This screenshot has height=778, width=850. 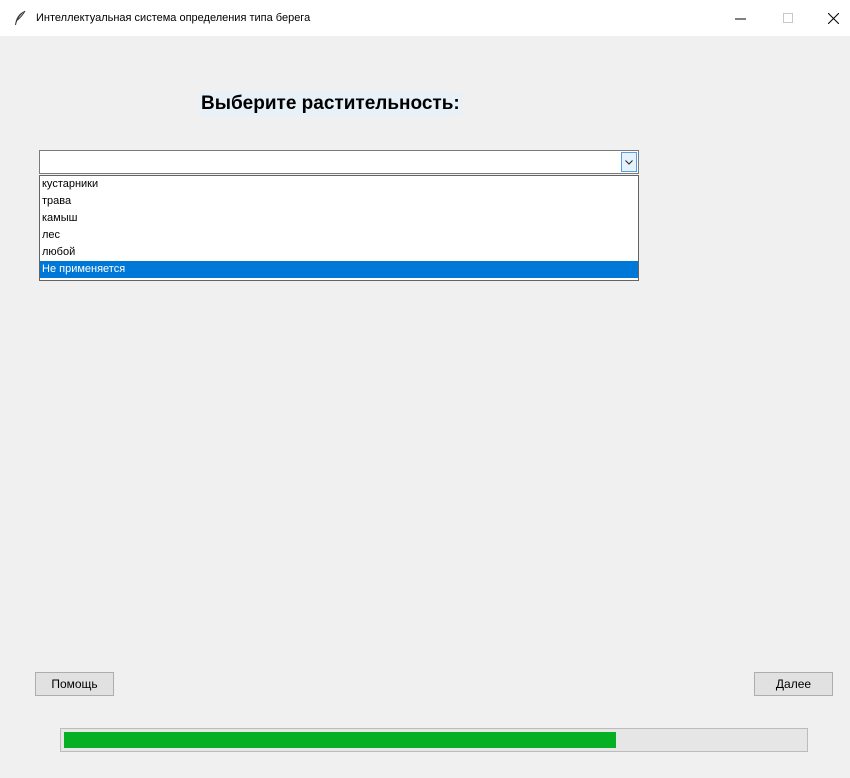 I want to click on dropdown-option: кустарники, so click(x=339, y=184).